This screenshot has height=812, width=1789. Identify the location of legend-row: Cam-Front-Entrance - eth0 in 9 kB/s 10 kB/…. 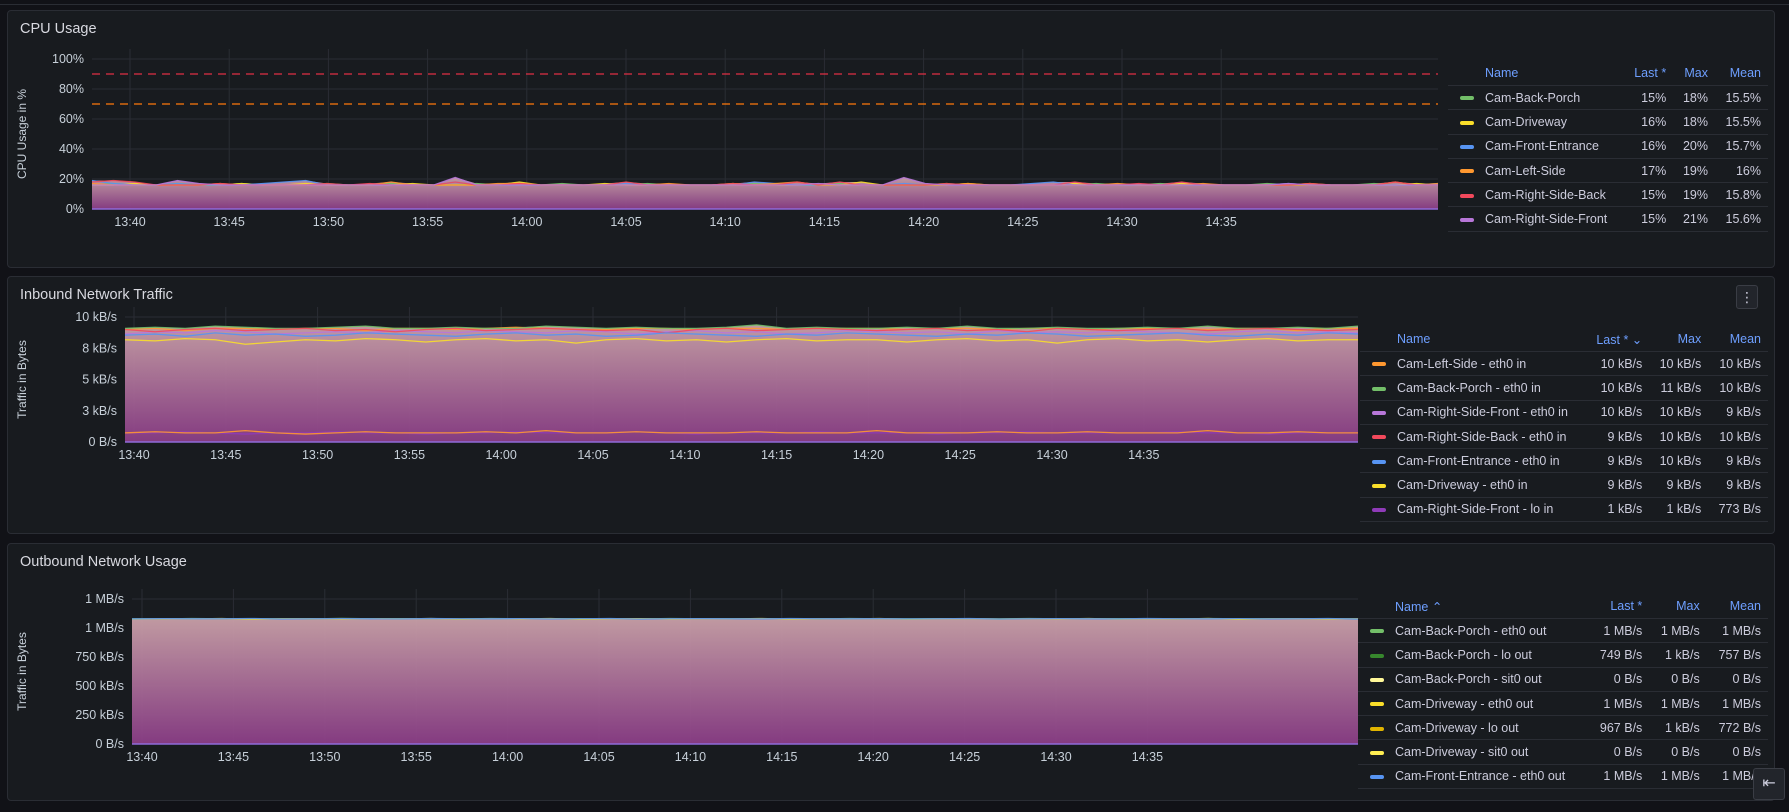
(1564, 461).